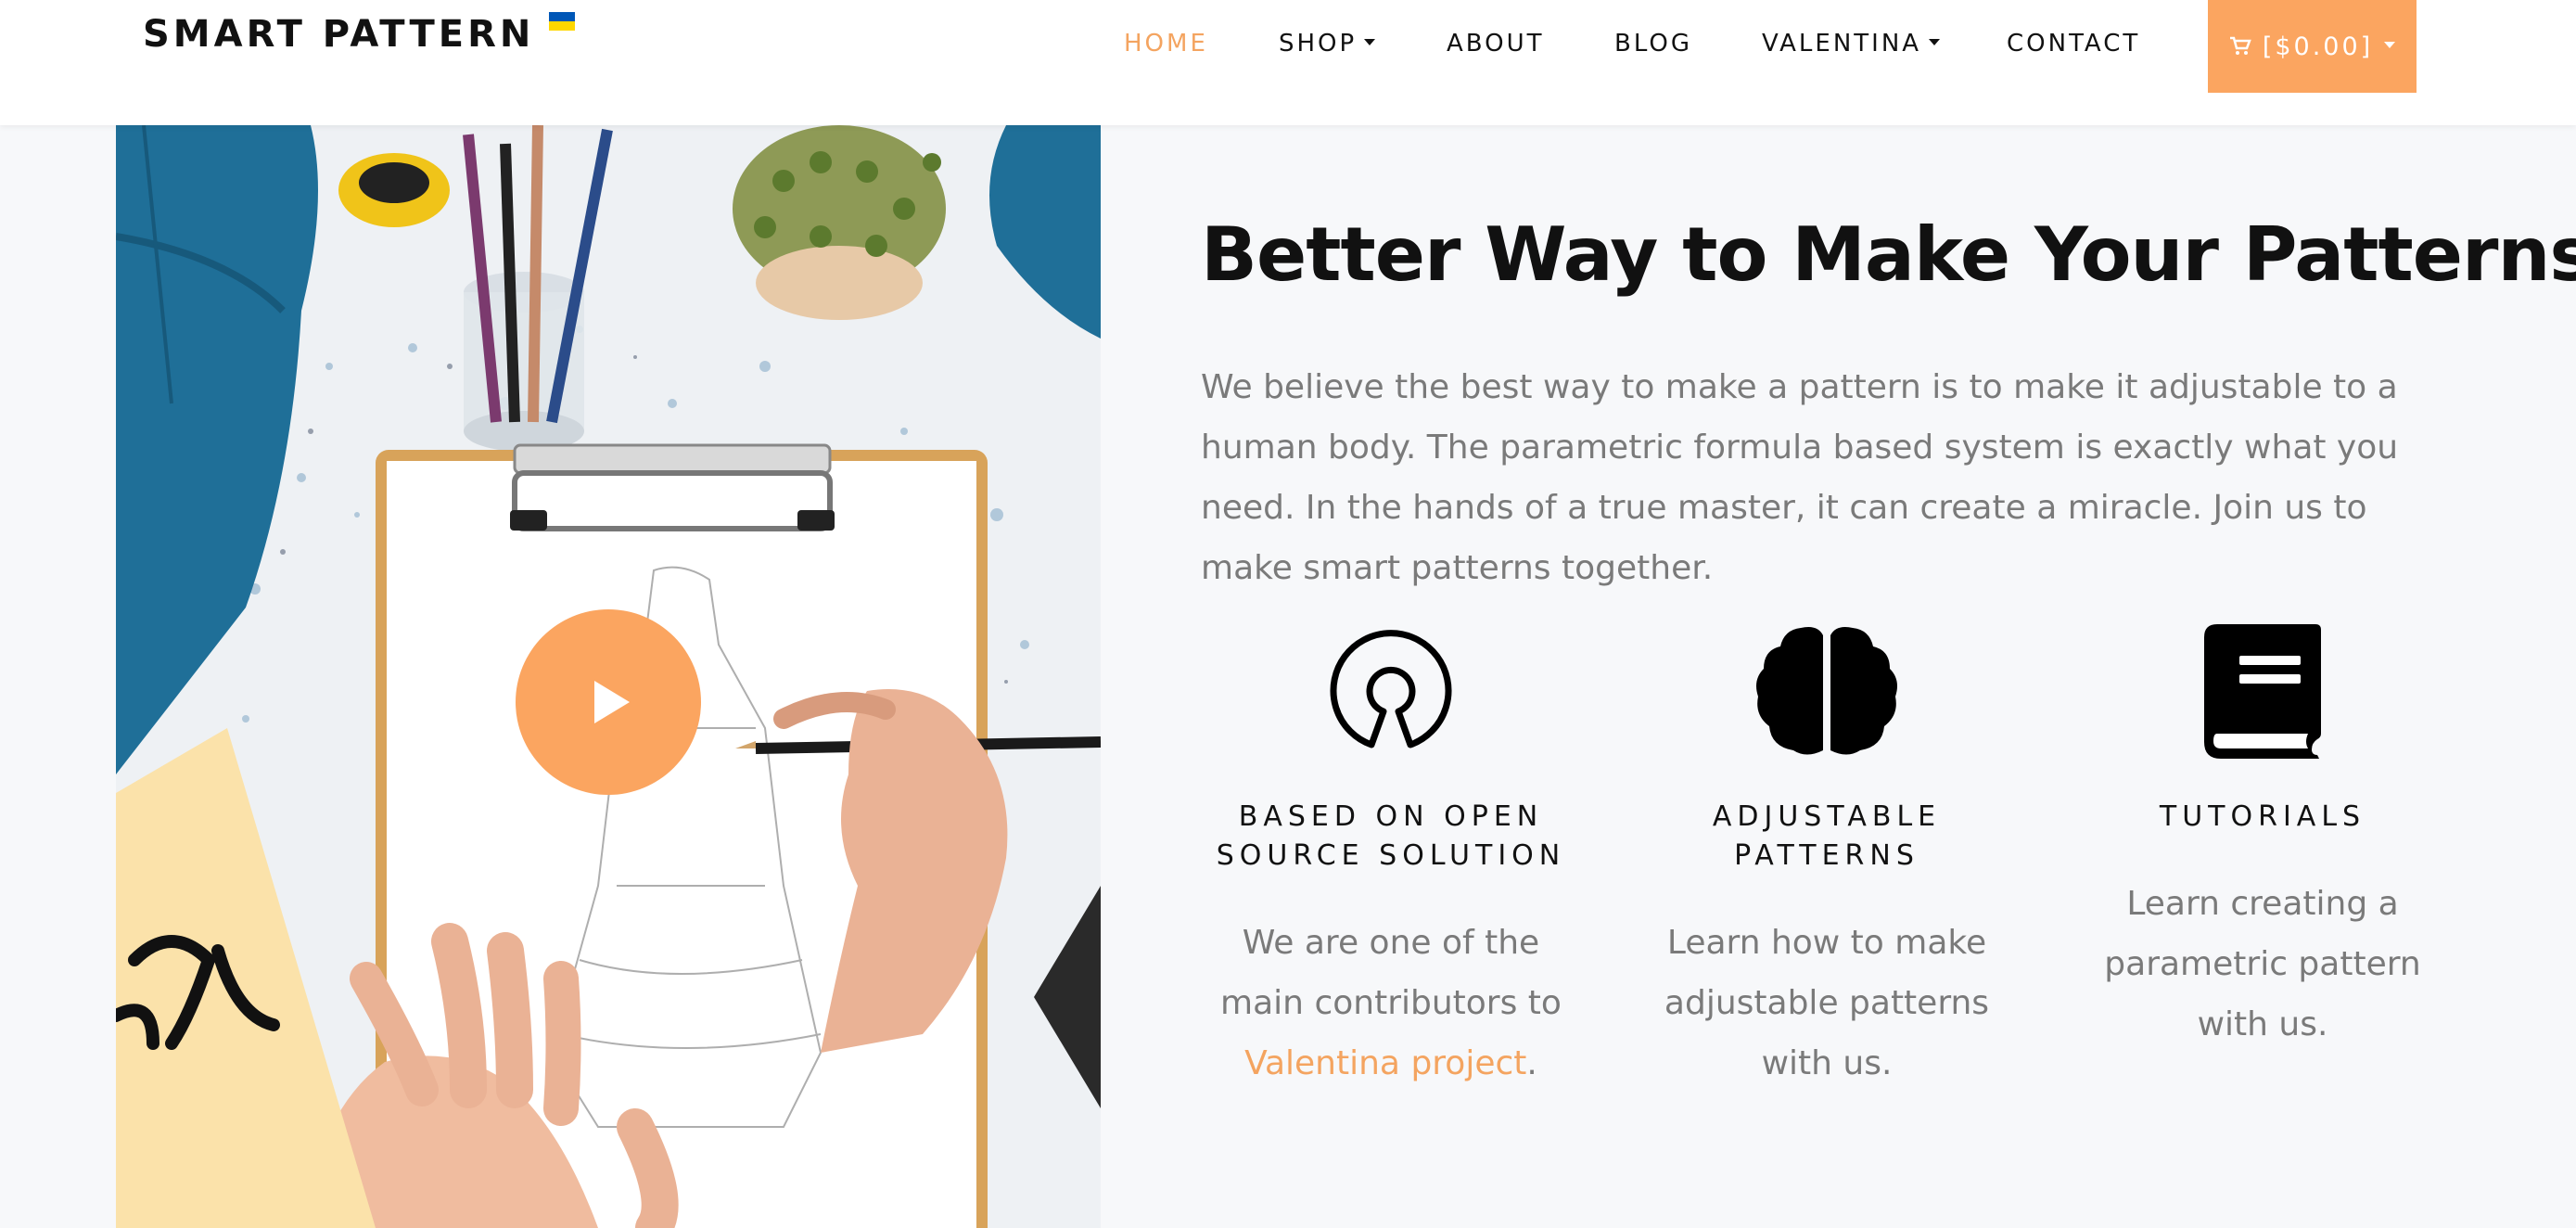 The height and width of the screenshot is (1228, 2576). Describe the element at coordinates (1826, 690) in the screenshot. I see `brain-icon` at that location.